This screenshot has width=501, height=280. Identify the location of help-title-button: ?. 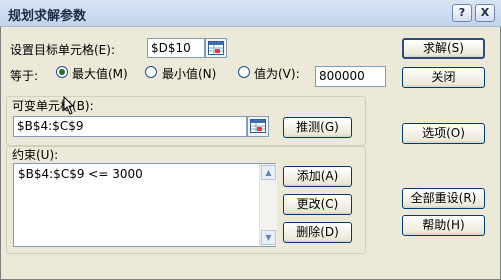
(462, 13).